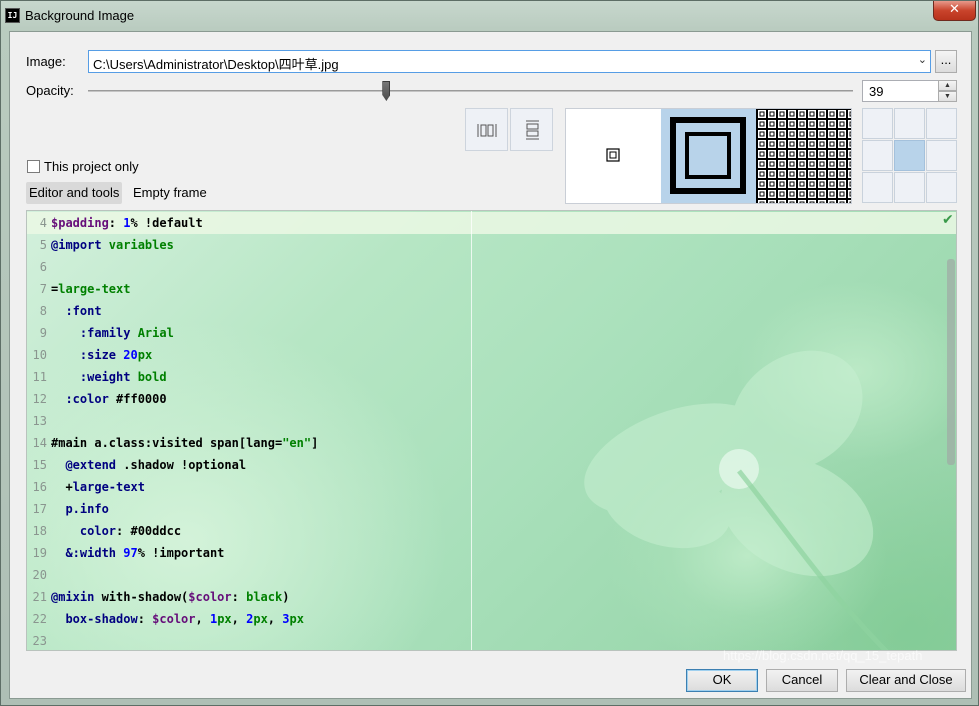 The height and width of the screenshot is (706, 979). I want to click on fill-vertical-button, so click(531, 129).